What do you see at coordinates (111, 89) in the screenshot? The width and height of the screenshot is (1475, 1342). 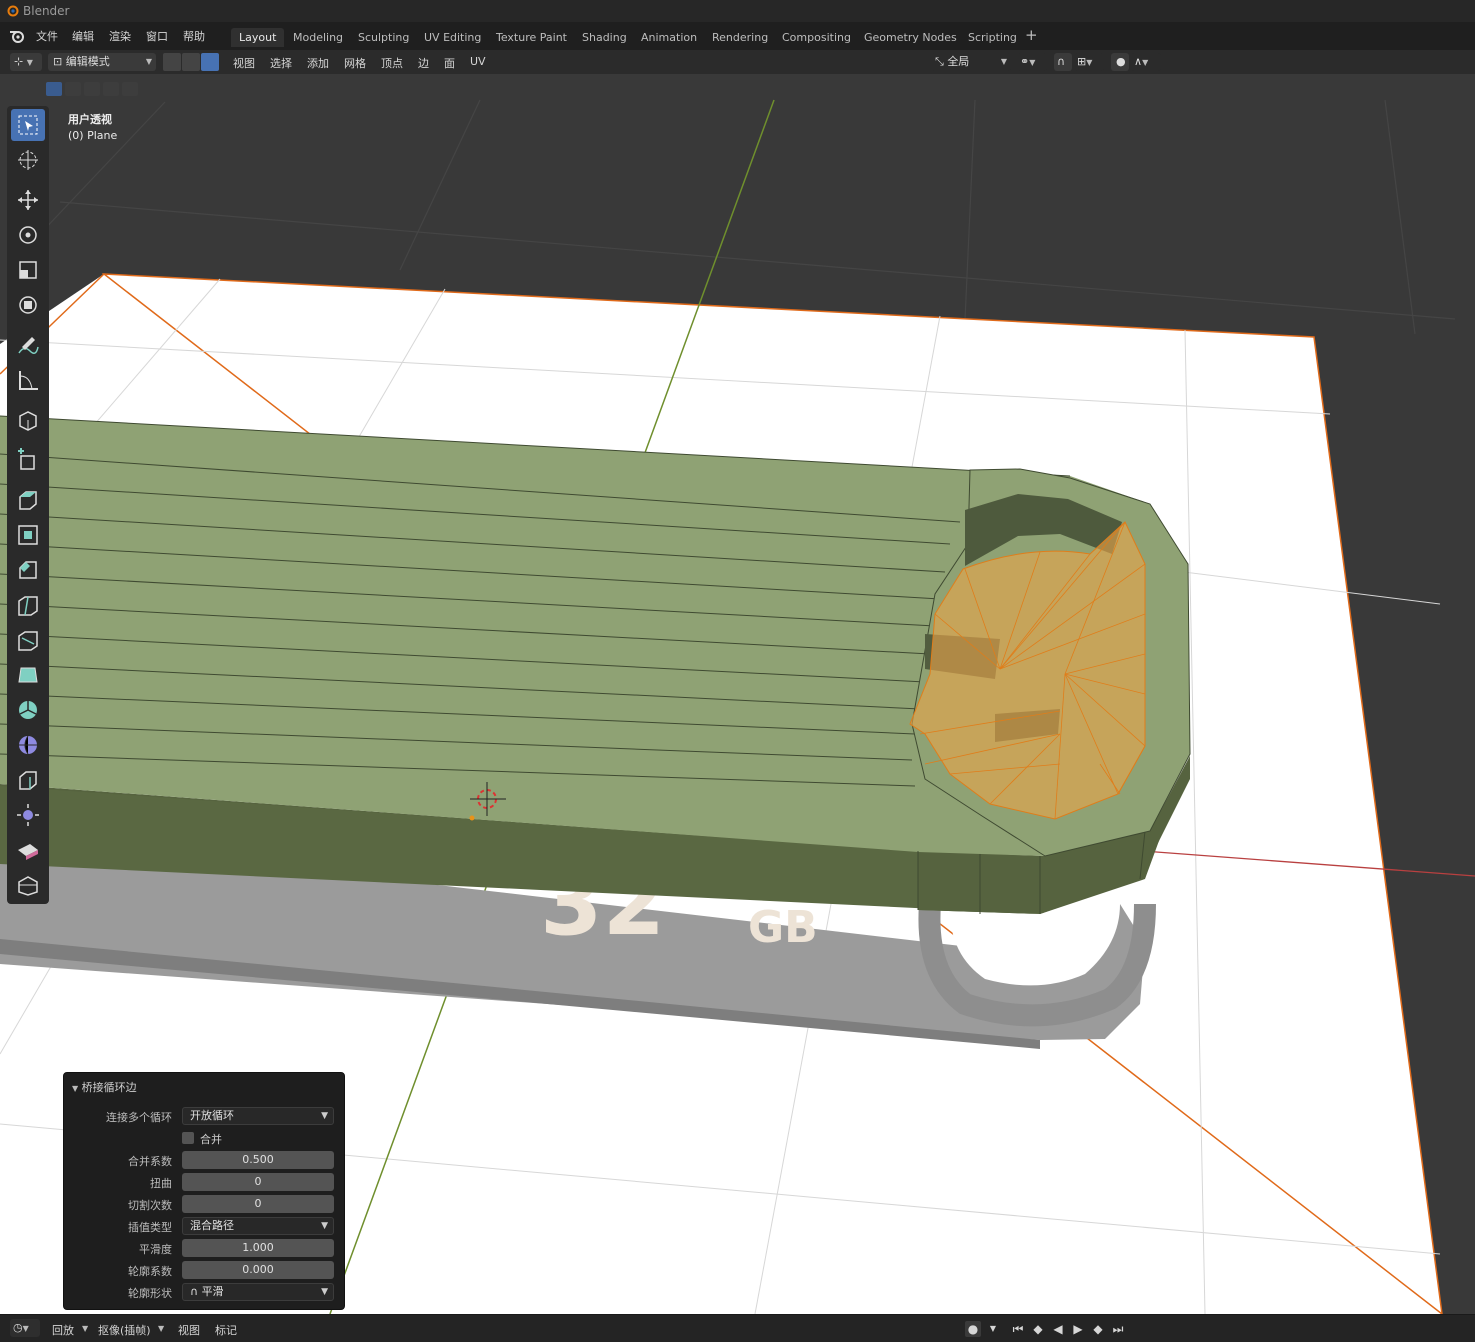 I see `select-invert-icon` at bounding box center [111, 89].